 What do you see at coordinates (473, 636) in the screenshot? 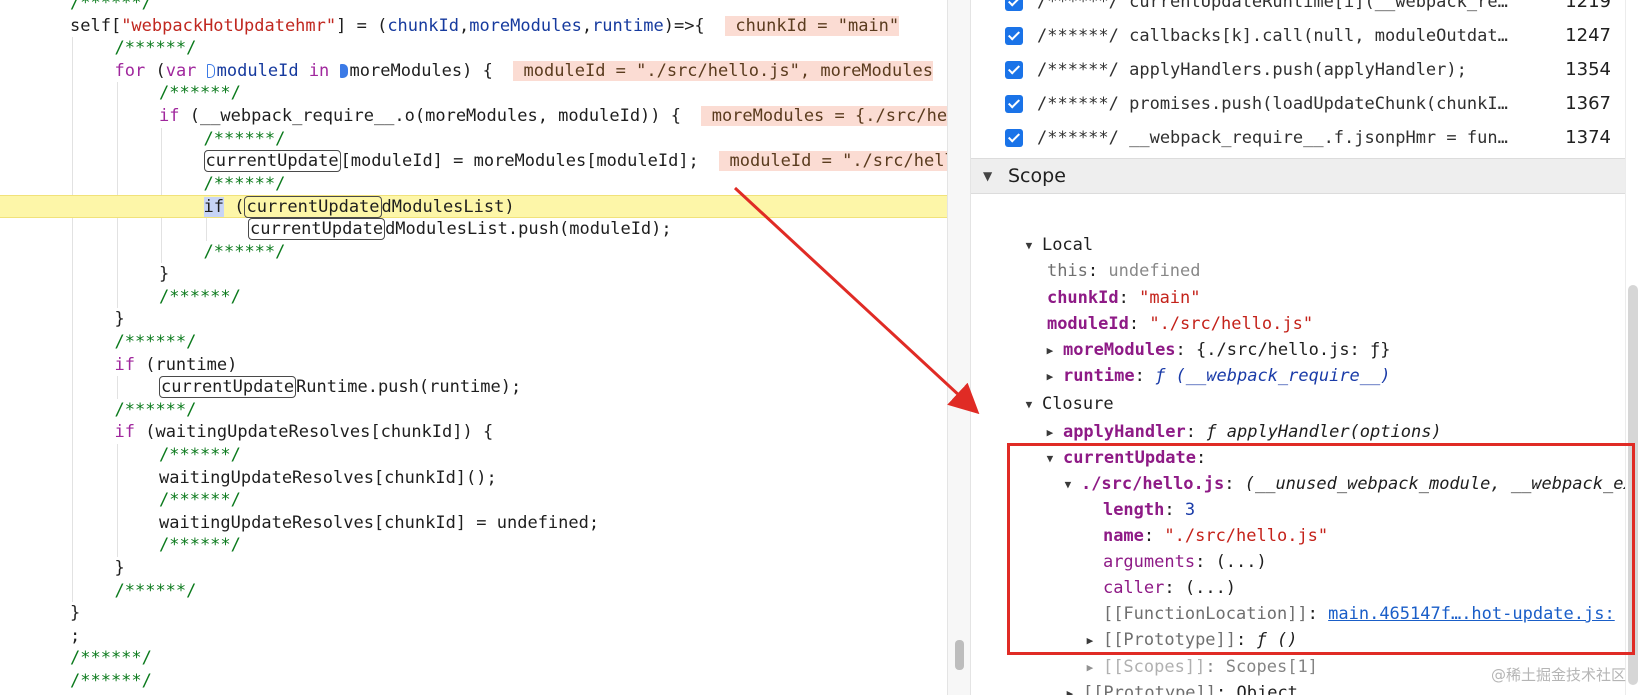
I see `code-line: ;` at bounding box center [473, 636].